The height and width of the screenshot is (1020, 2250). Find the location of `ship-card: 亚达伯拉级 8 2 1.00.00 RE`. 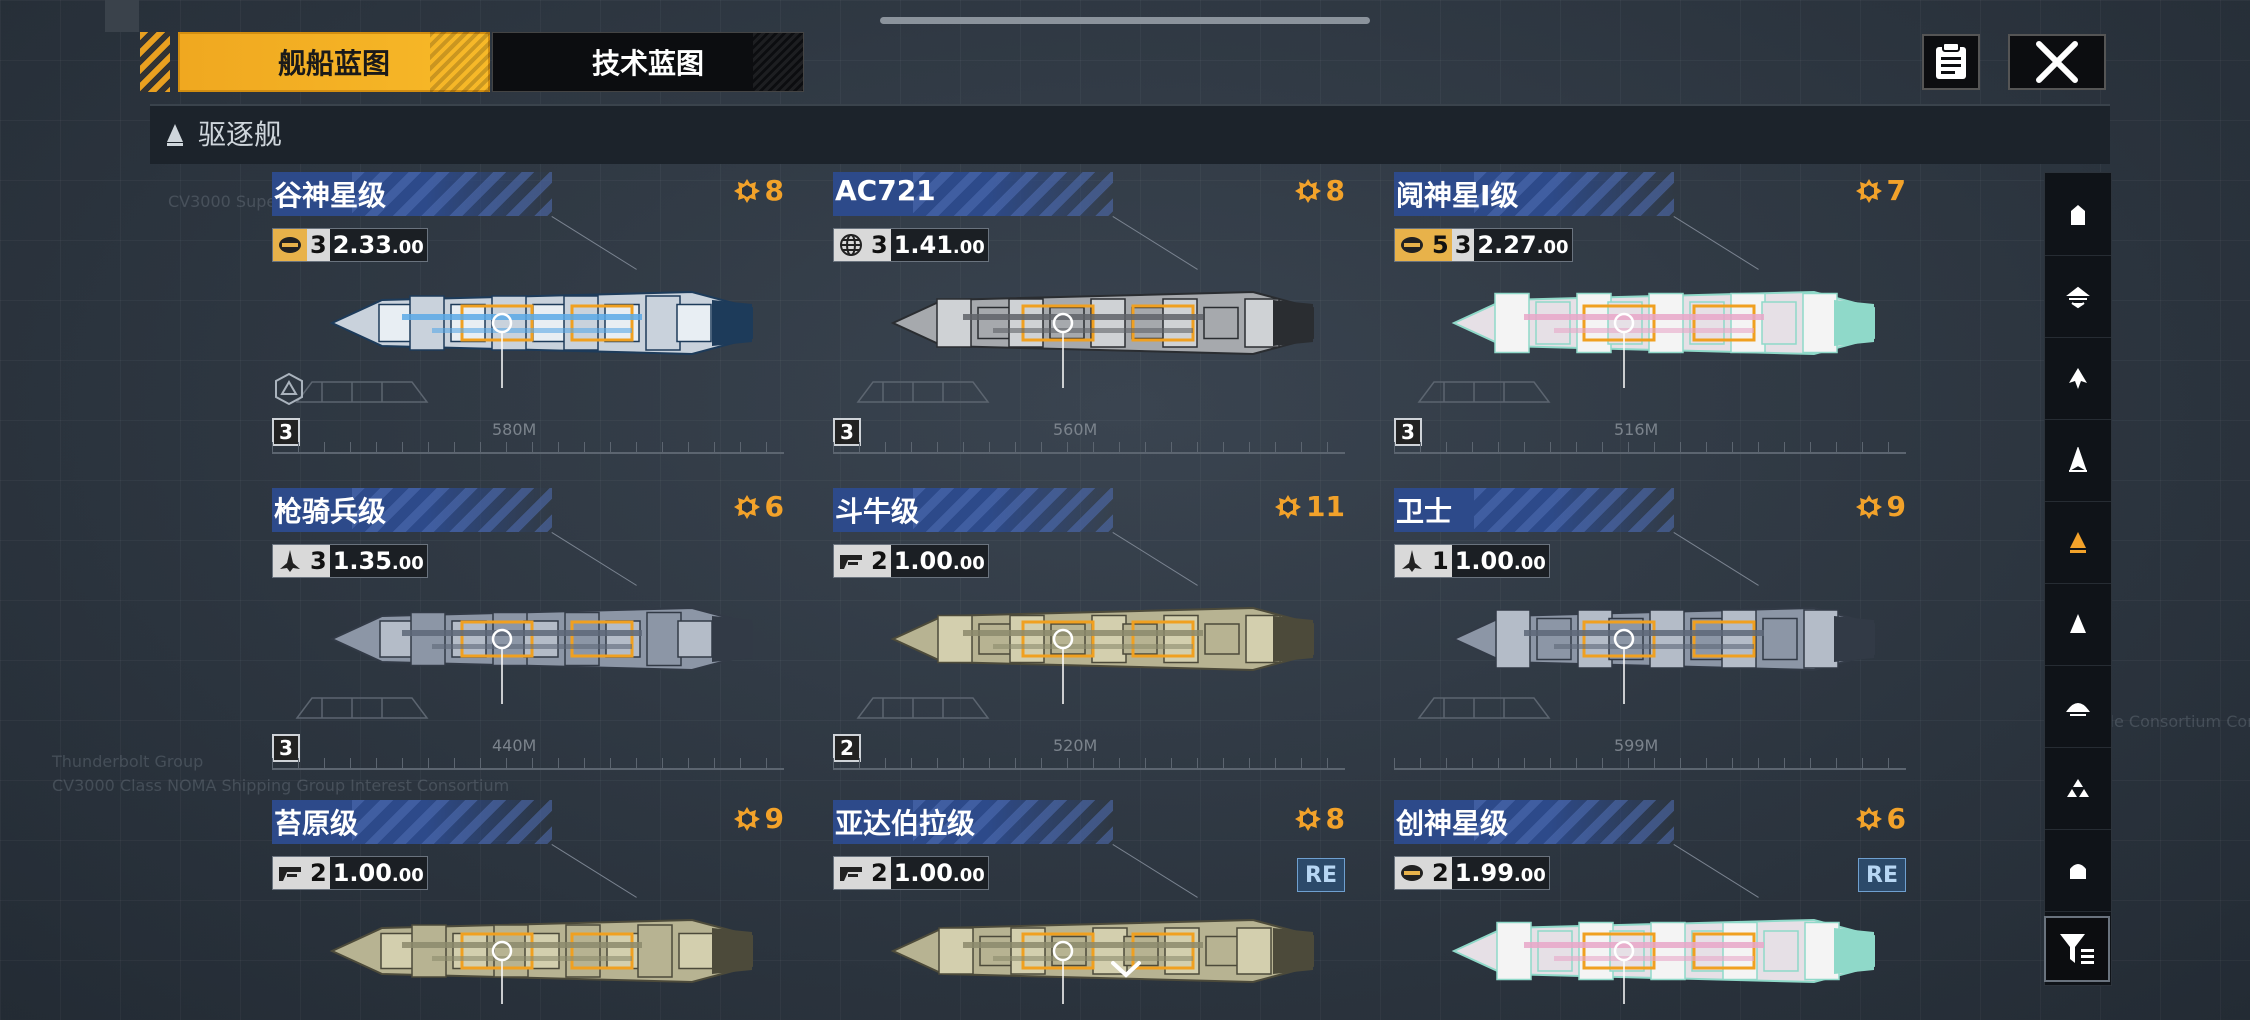

ship-card: 亚达伯拉级 8 2 1.00.00 RE is located at coordinates (1089, 902).